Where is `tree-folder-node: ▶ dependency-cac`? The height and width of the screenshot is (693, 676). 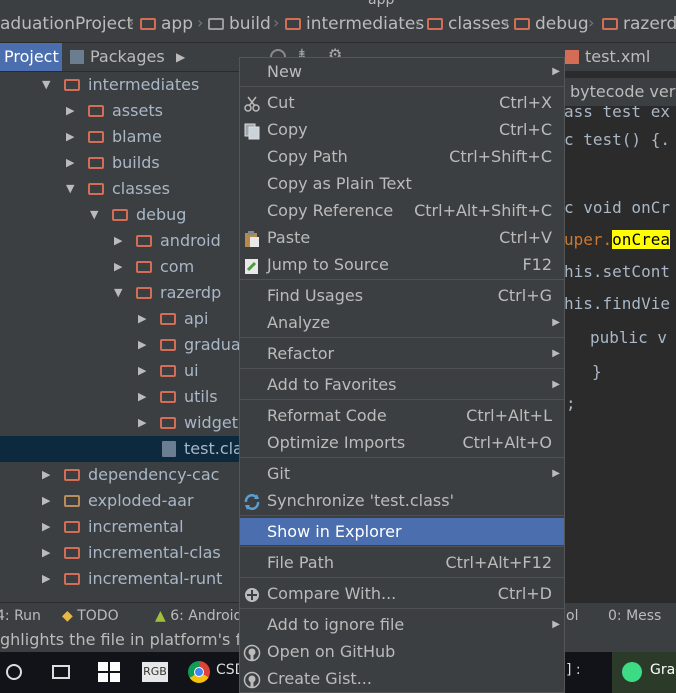
tree-folder-node: ▶ dependency-cac is located at coordinates (120, 475).